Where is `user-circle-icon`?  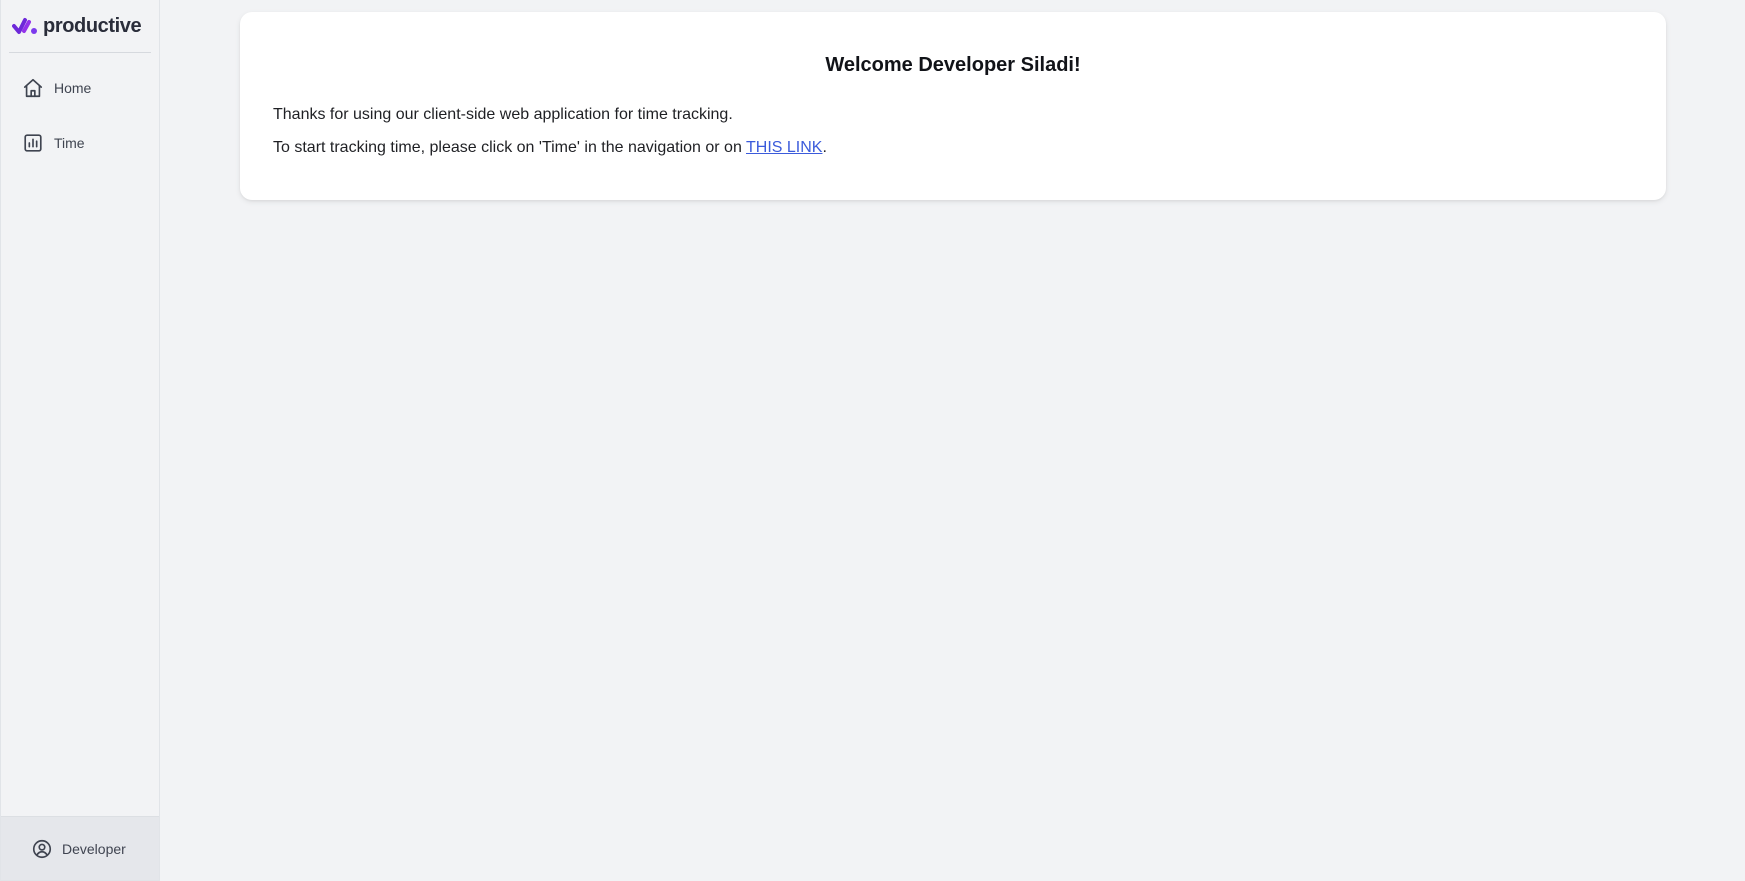 user-circle-icon is located at coordinates (42, 848).